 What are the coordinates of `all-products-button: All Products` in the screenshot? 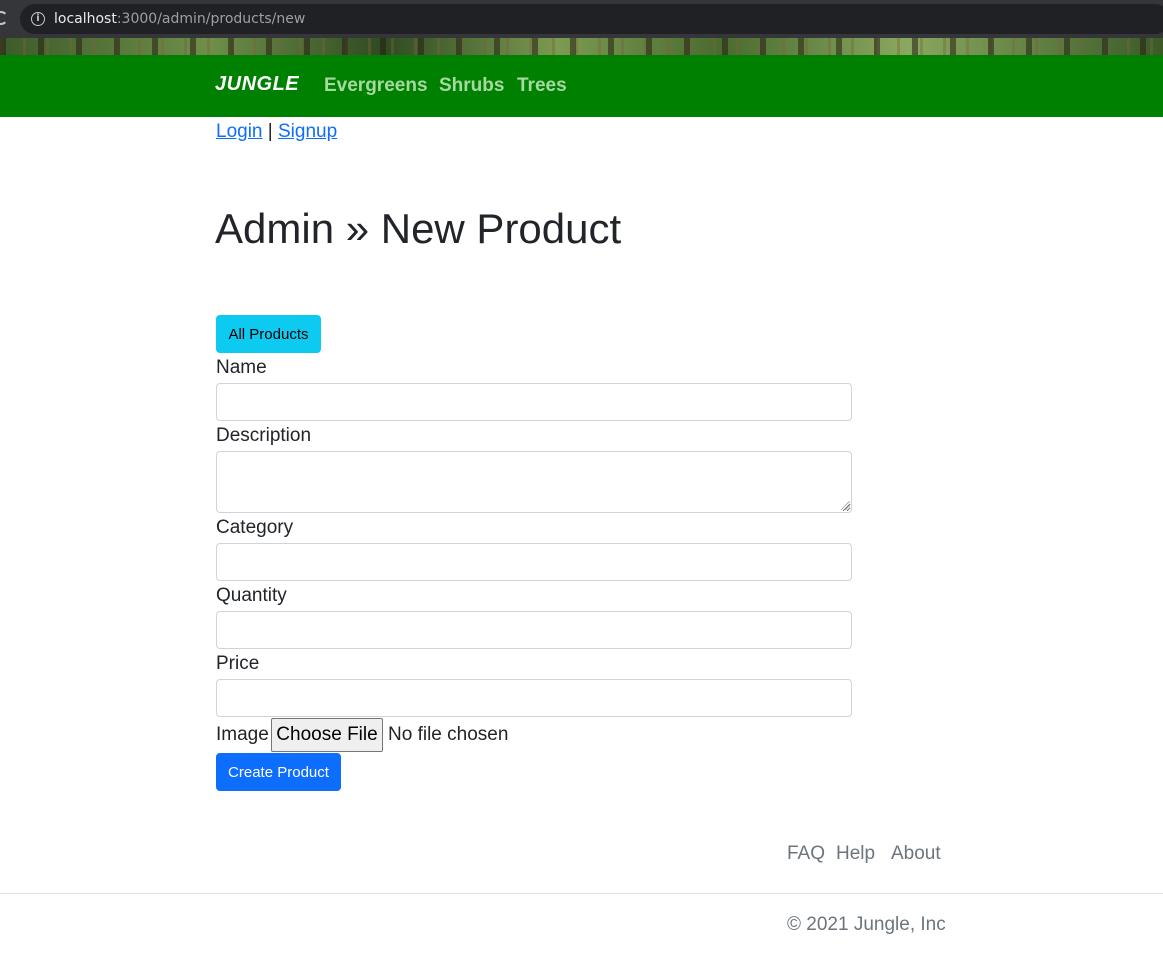 It's located at (268, 334).